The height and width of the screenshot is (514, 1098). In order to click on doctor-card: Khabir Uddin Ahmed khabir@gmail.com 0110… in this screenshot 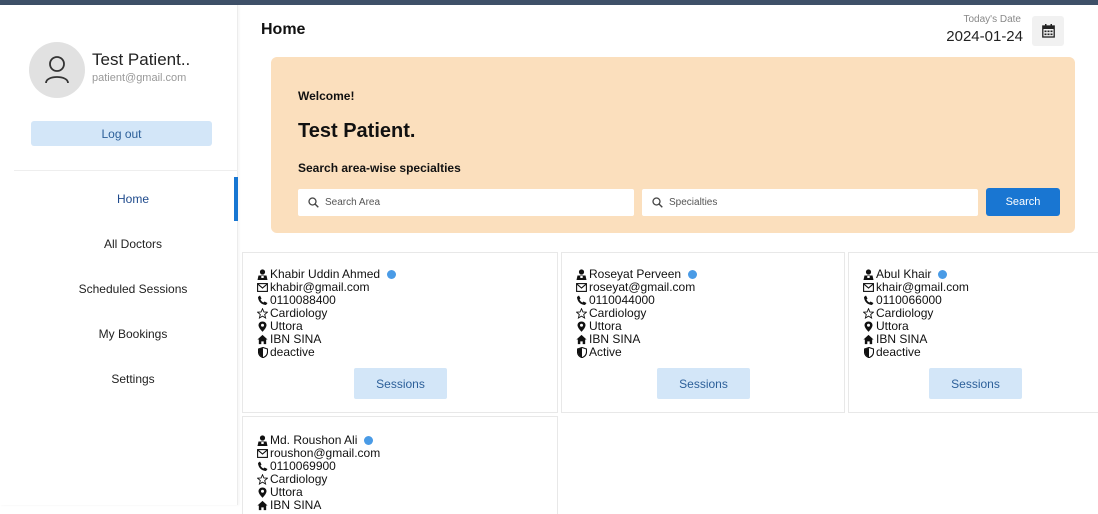, I will do `click(400, 332)`.